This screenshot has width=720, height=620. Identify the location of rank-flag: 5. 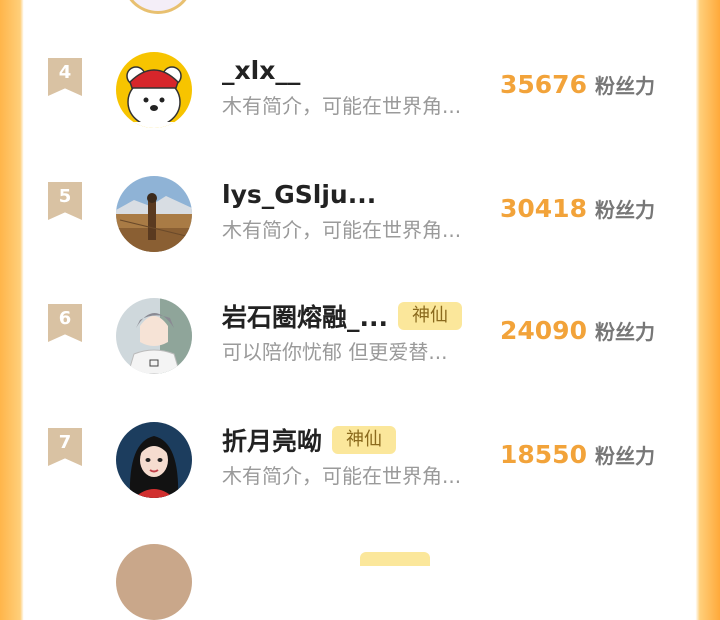
(65, 201).